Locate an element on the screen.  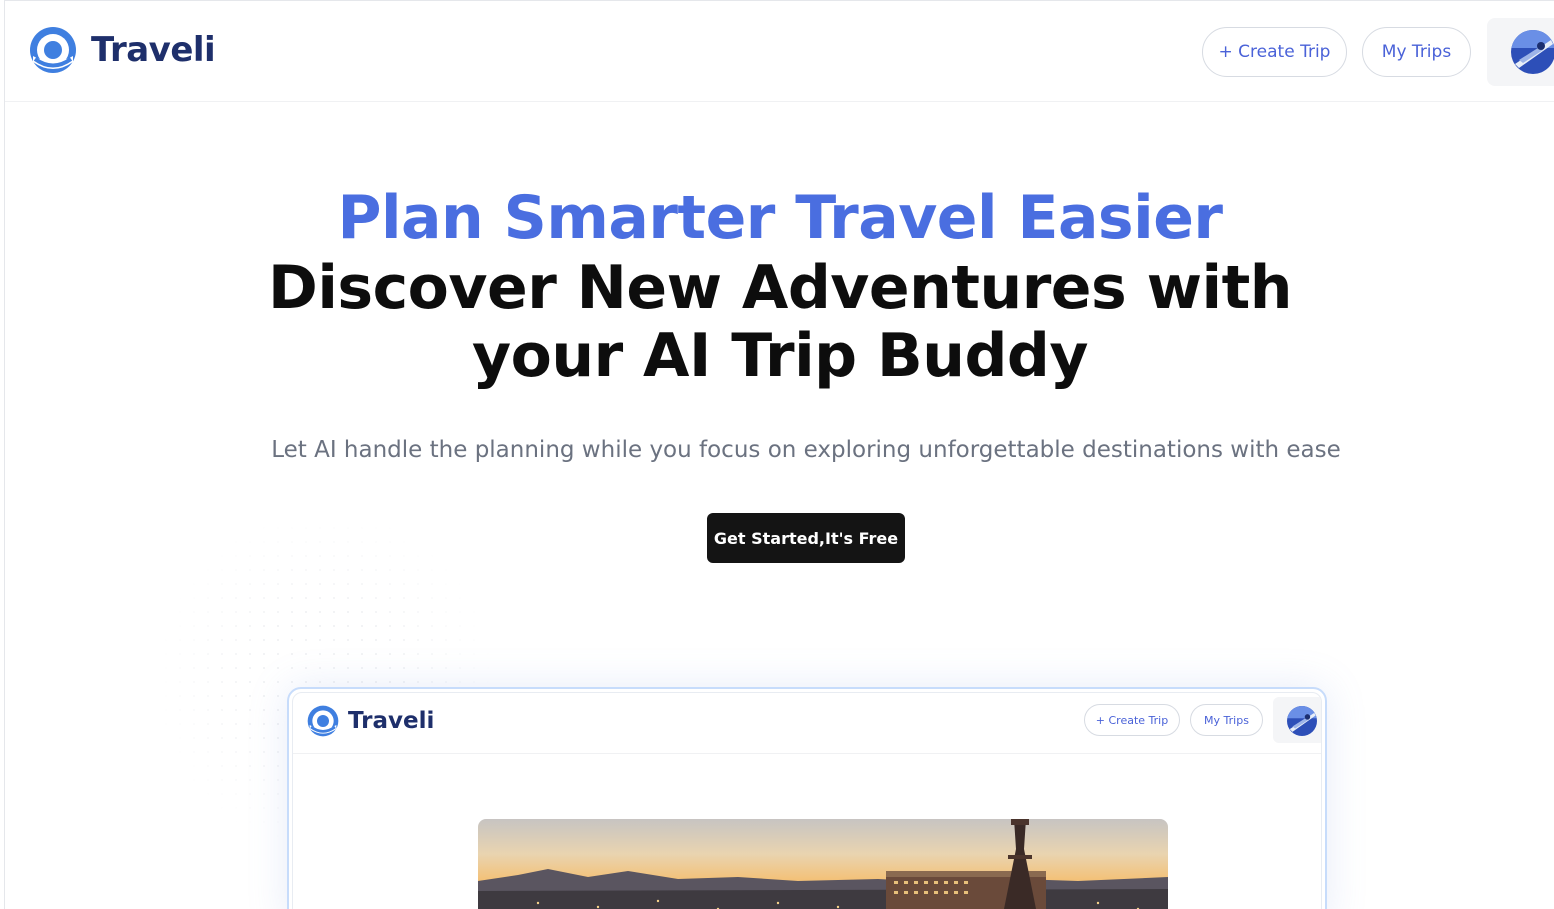
create-trip-button: + Create Trip is located at coordinates (1274, 52).